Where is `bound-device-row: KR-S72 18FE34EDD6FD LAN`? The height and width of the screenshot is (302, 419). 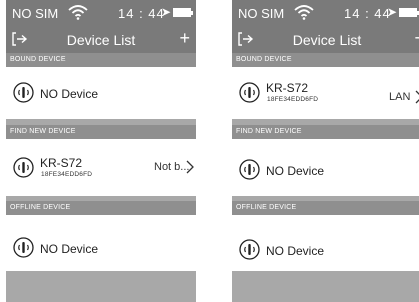 bound-device-row: KR-S72 18FE34EDD6FD LAN is located at coordinates (325, 93).